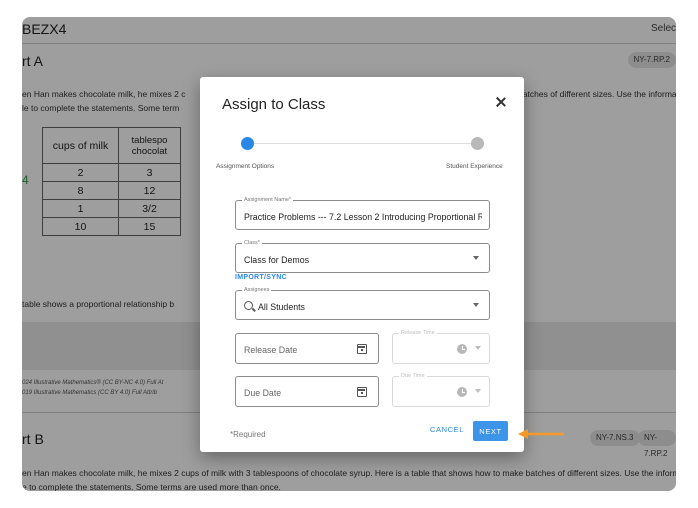  Describe the element at coordinates (413, 376) in the screenshot. I see `field-label: Due Time` at that location.